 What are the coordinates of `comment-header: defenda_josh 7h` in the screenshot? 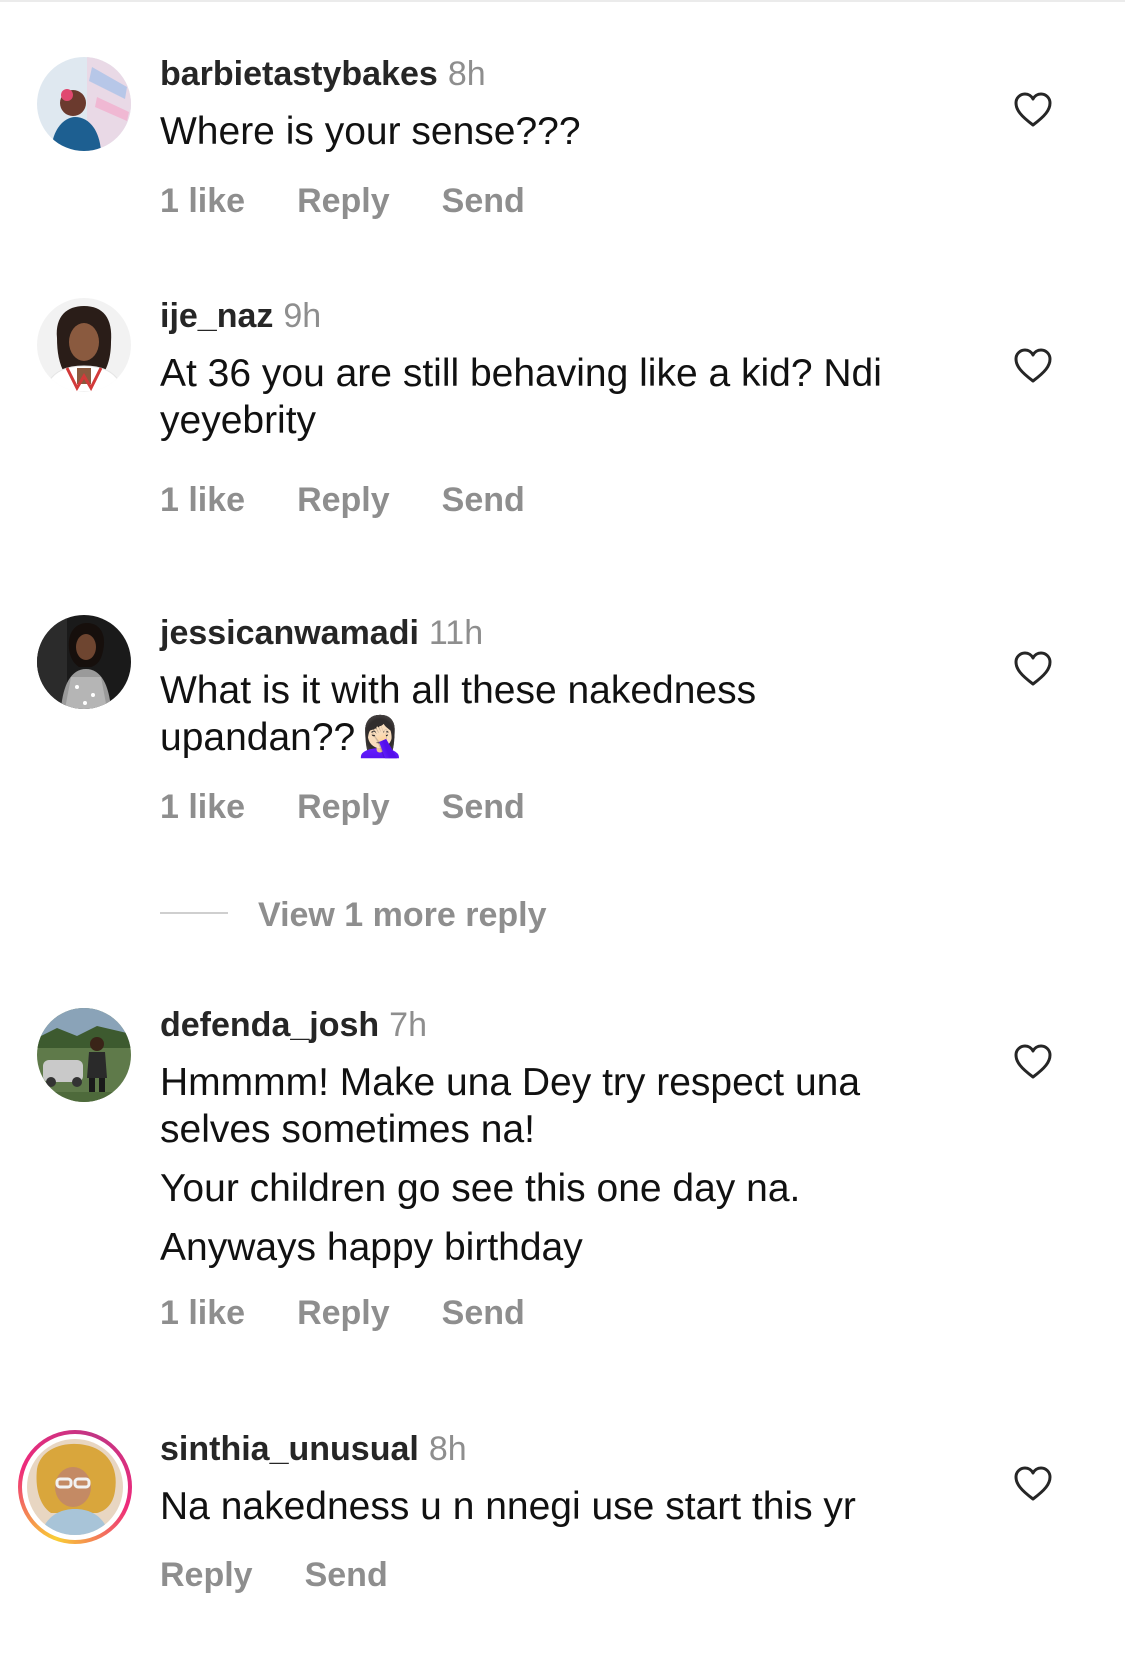 It's located at (293, 1025).